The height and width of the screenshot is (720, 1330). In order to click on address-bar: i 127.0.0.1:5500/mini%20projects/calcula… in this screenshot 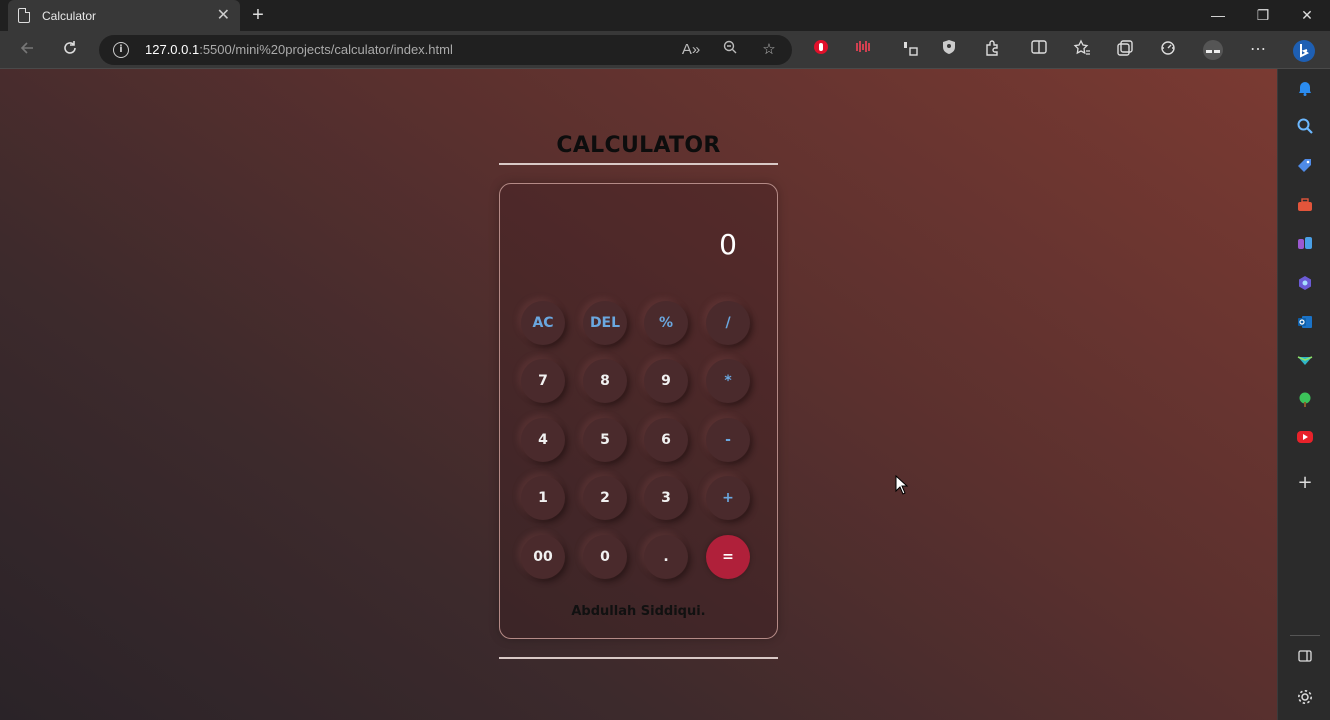, I will do `click(445, 50)`.